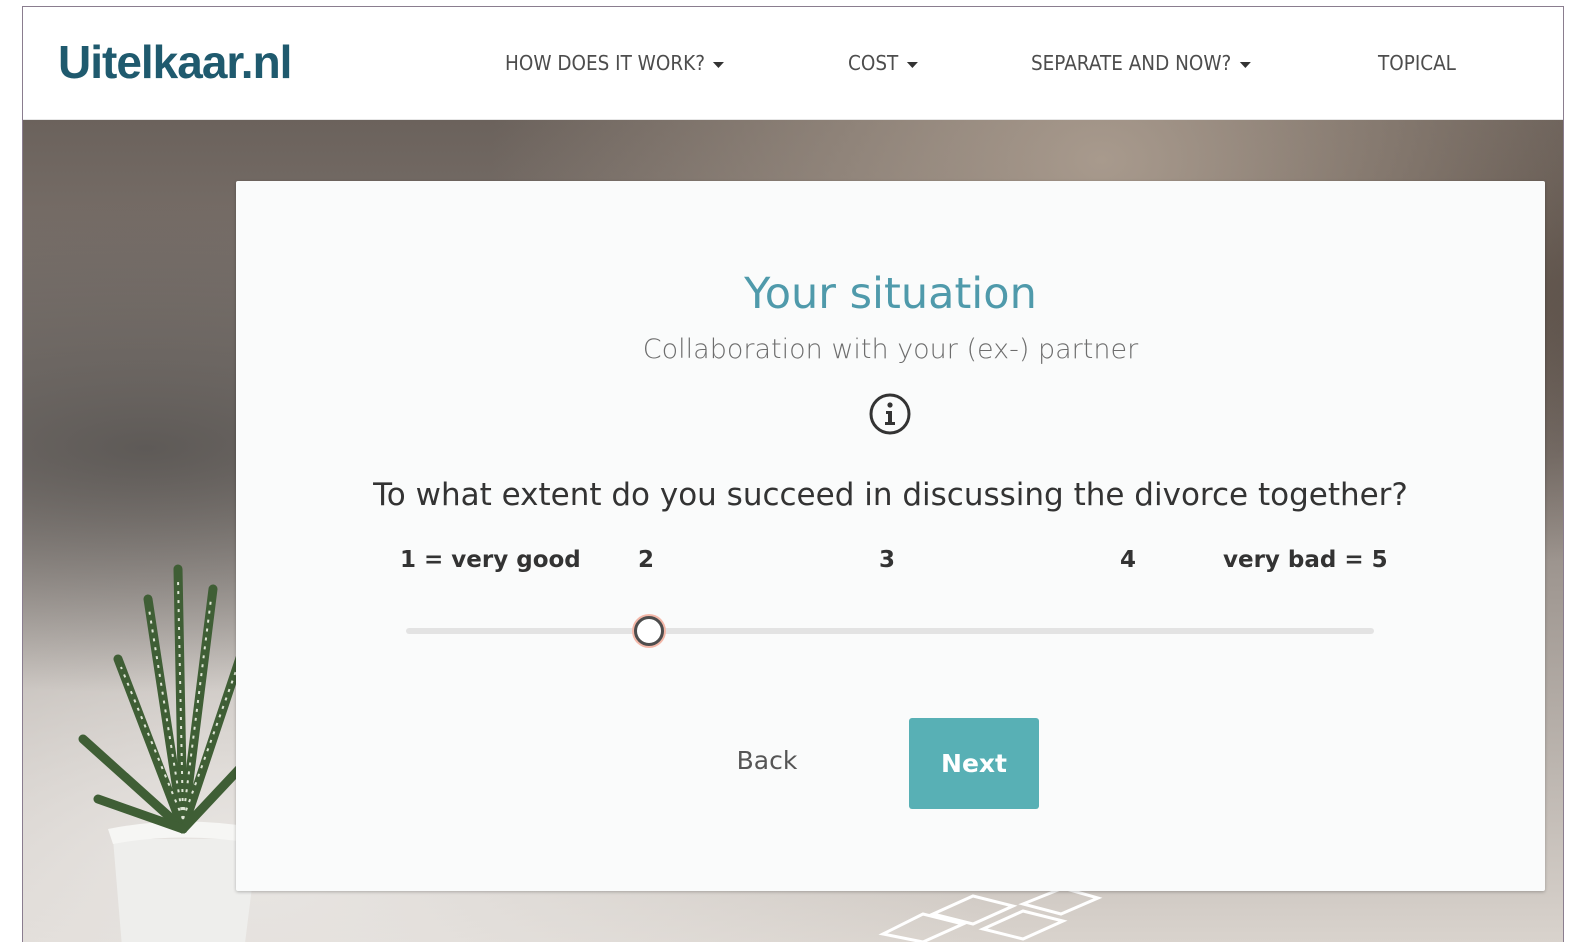 The height and width of the screenshot is (942, 1583). Describe the element at coordinates (649, 631) in the screenshot. I see `slider-handle` at that location.